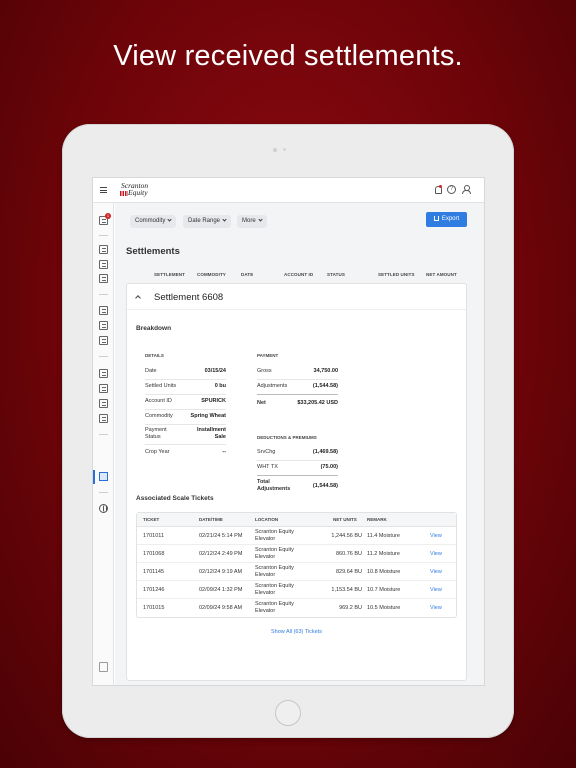  What do you see at coordinates (329, 467) in the screenshot?
I see `wht-tx-value: (75.00)` at bounding box center [329, 467].